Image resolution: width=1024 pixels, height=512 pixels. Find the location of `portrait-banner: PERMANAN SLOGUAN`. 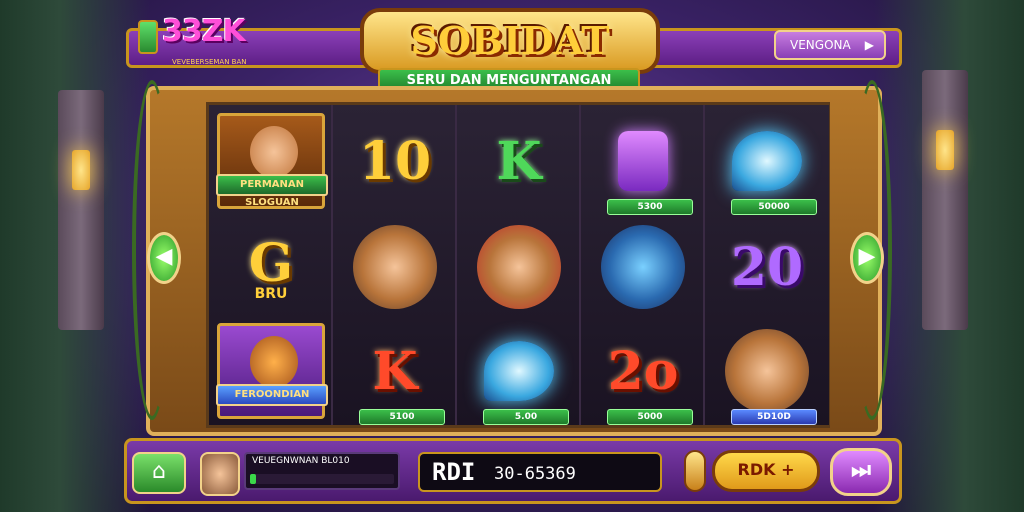

portrait-banner: PERMANAN SLOGUAN is located at coordinates (272, 191).